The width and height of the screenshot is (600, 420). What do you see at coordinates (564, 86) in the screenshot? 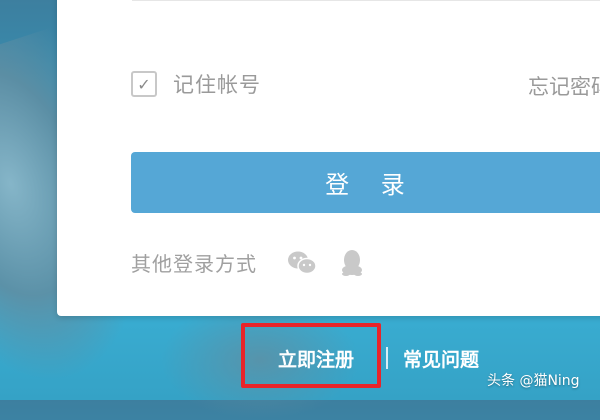
I see `forgot-password-link: 忘记密码` at bounding box center [564, 86].